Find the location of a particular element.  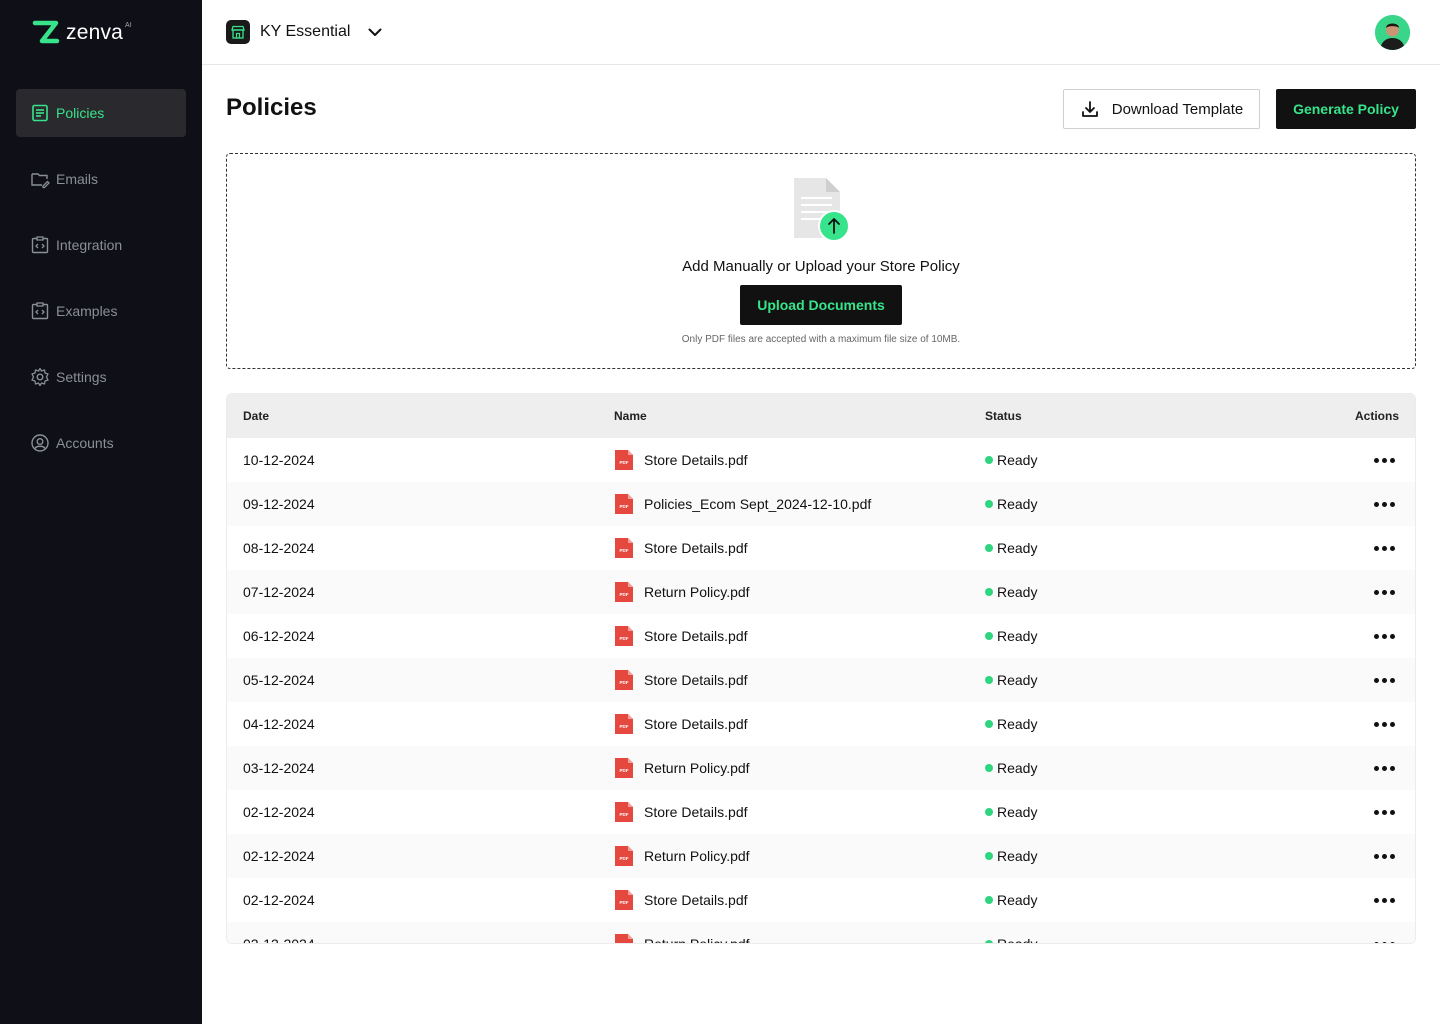

upload-documents-button: Upload Documents is located at coordinates (821, 305).